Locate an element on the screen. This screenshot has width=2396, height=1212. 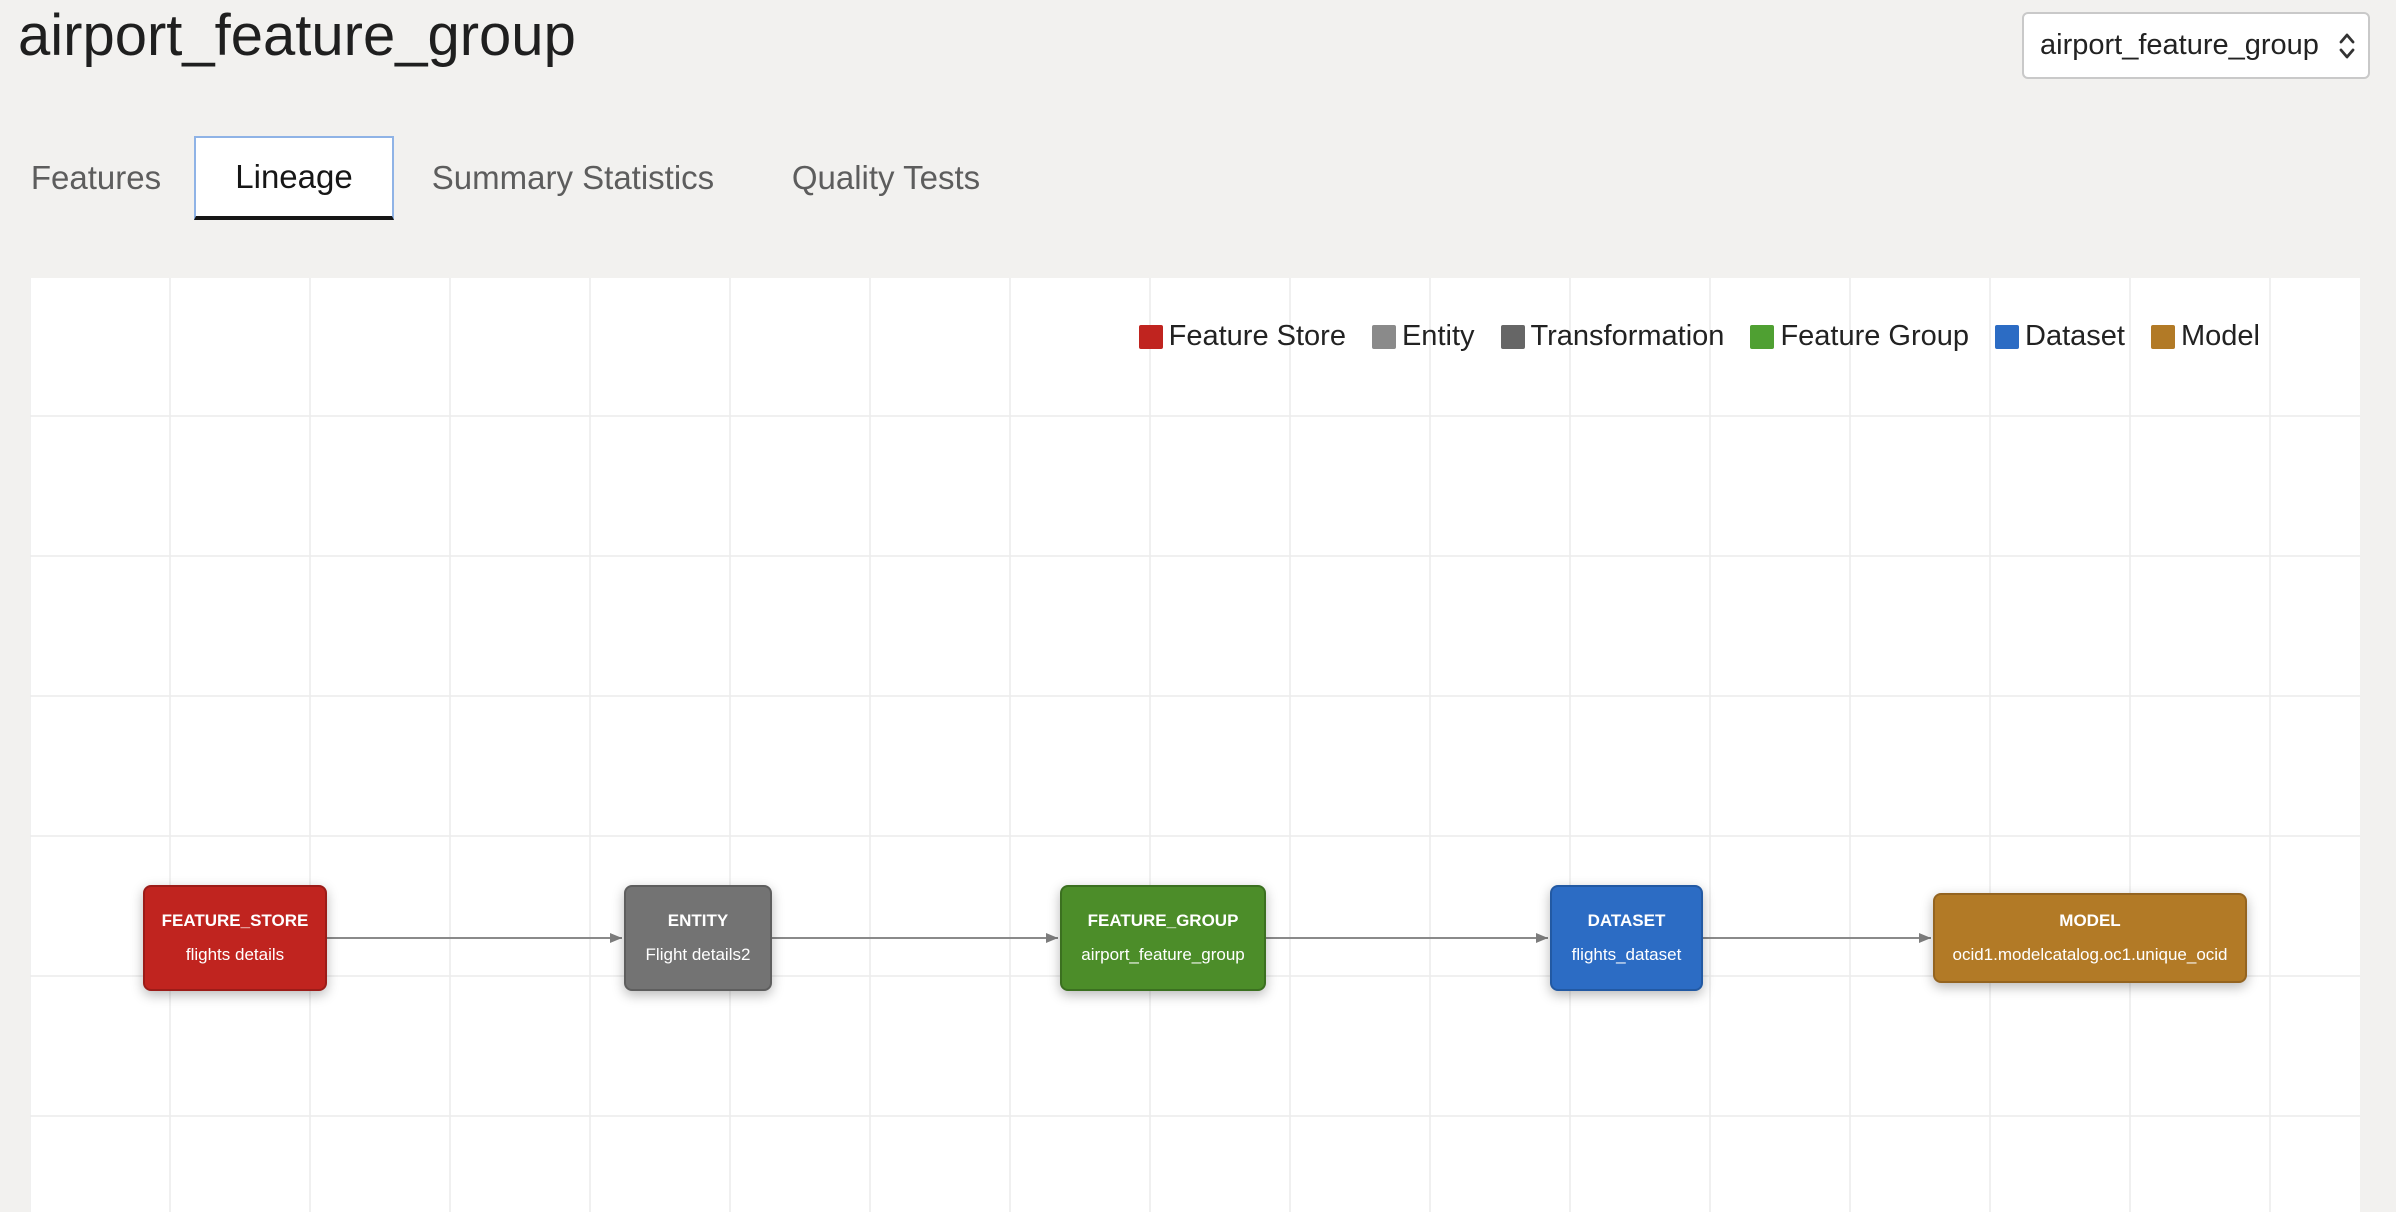
node-type-label: FEATURE_STORE is located at coordinates (235, 920).